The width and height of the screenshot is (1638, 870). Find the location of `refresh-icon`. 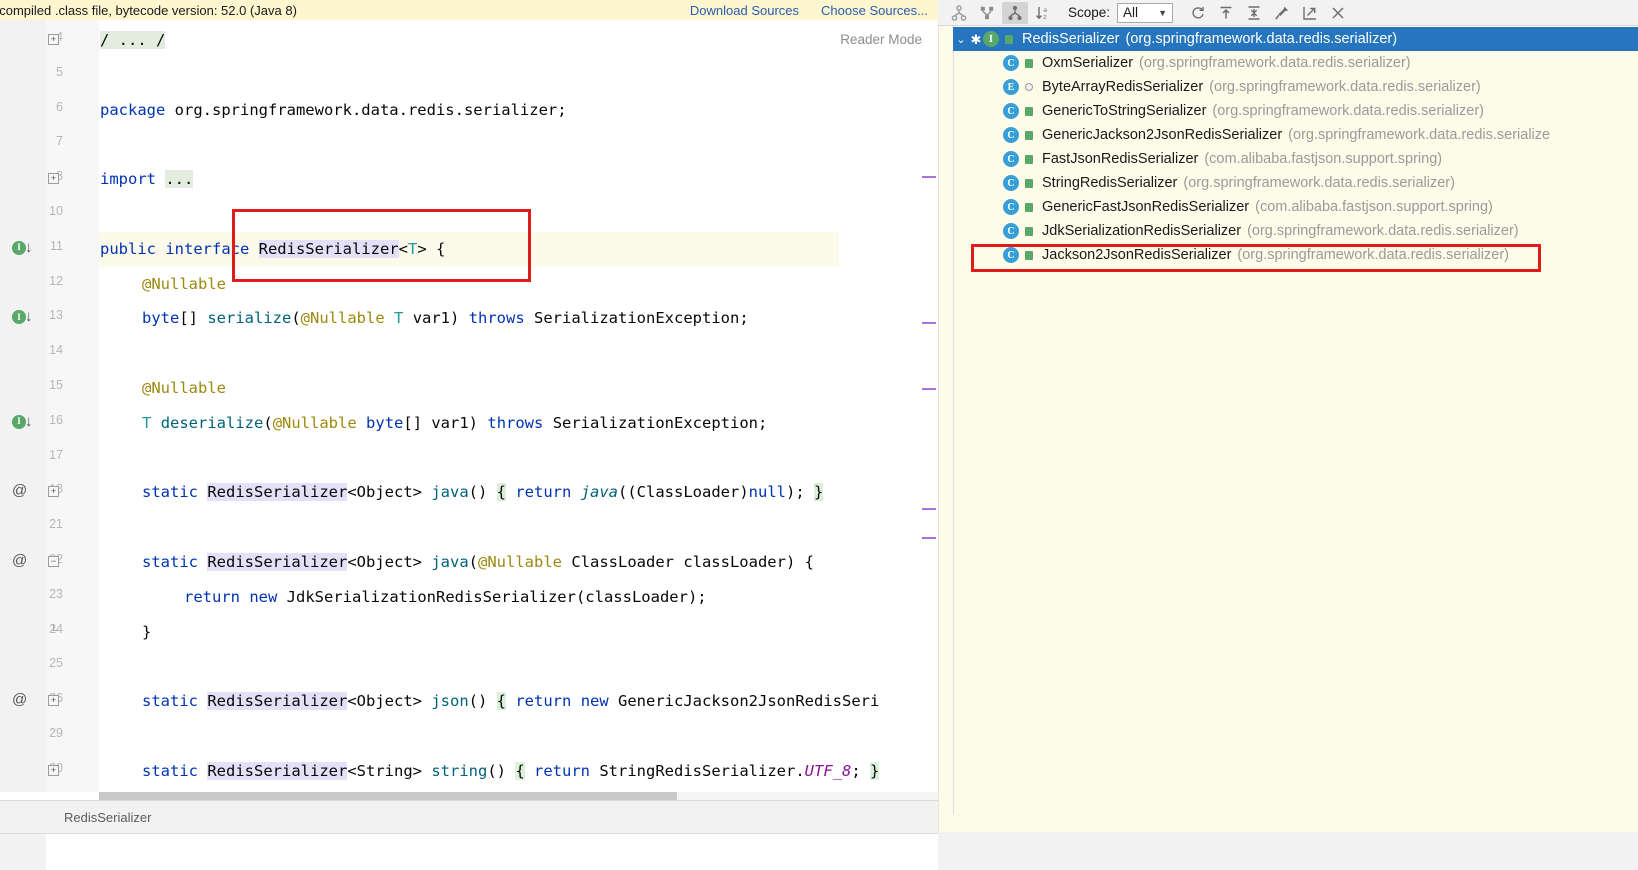

refresh-icon is located at coordinates (1198, 13).